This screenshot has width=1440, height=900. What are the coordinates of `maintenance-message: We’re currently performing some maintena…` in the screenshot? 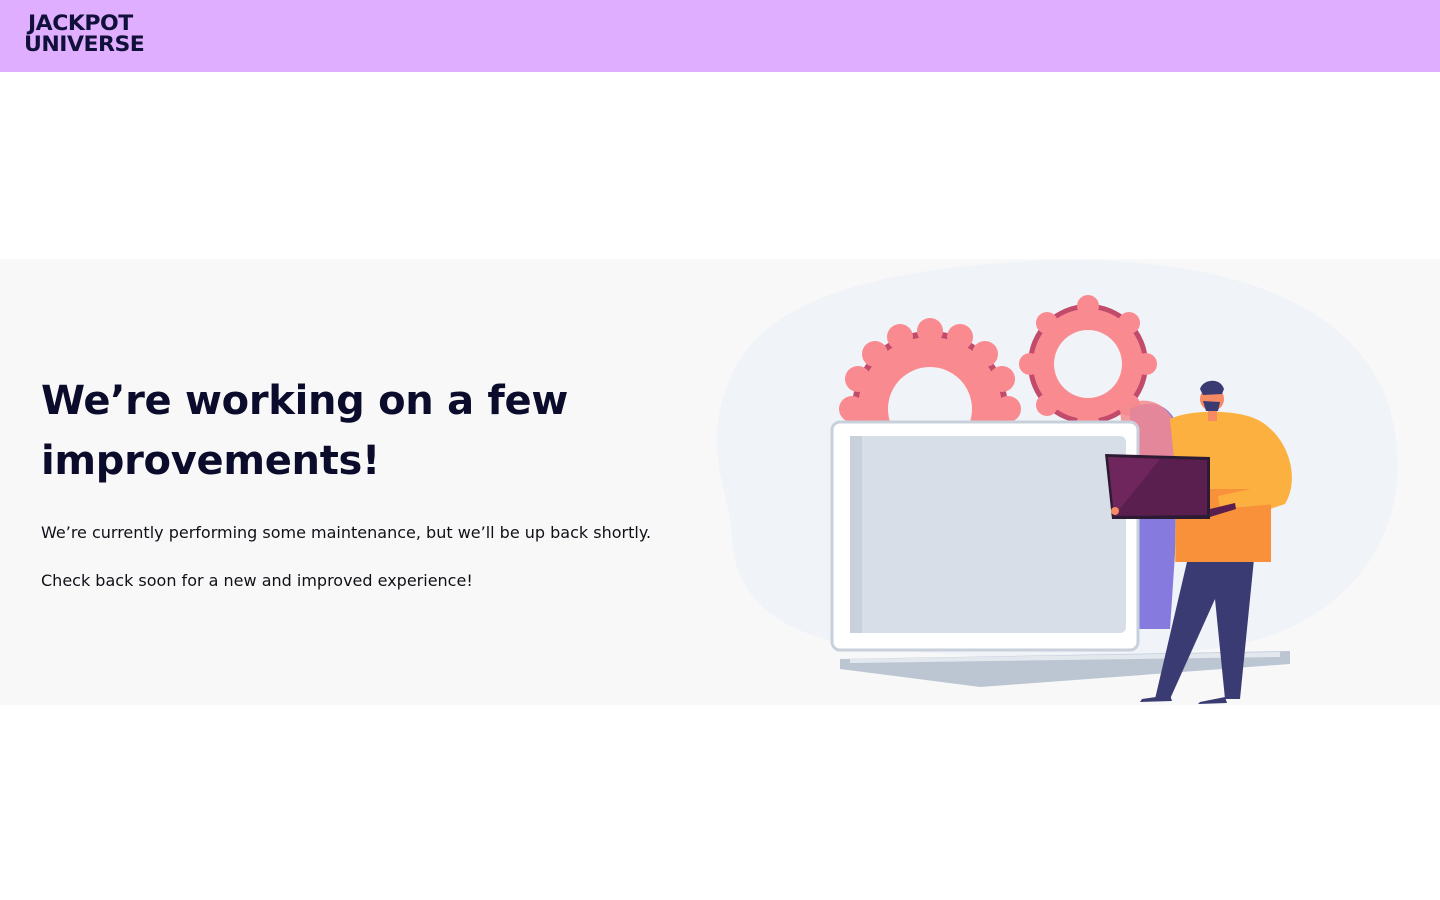 It's located at (346, 532).